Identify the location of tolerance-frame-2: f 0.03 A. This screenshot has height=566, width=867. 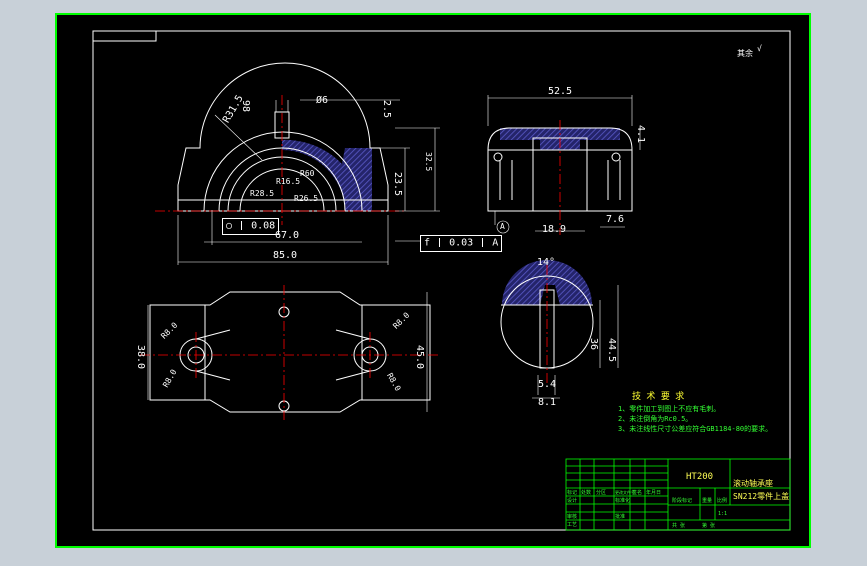
(461, 243).